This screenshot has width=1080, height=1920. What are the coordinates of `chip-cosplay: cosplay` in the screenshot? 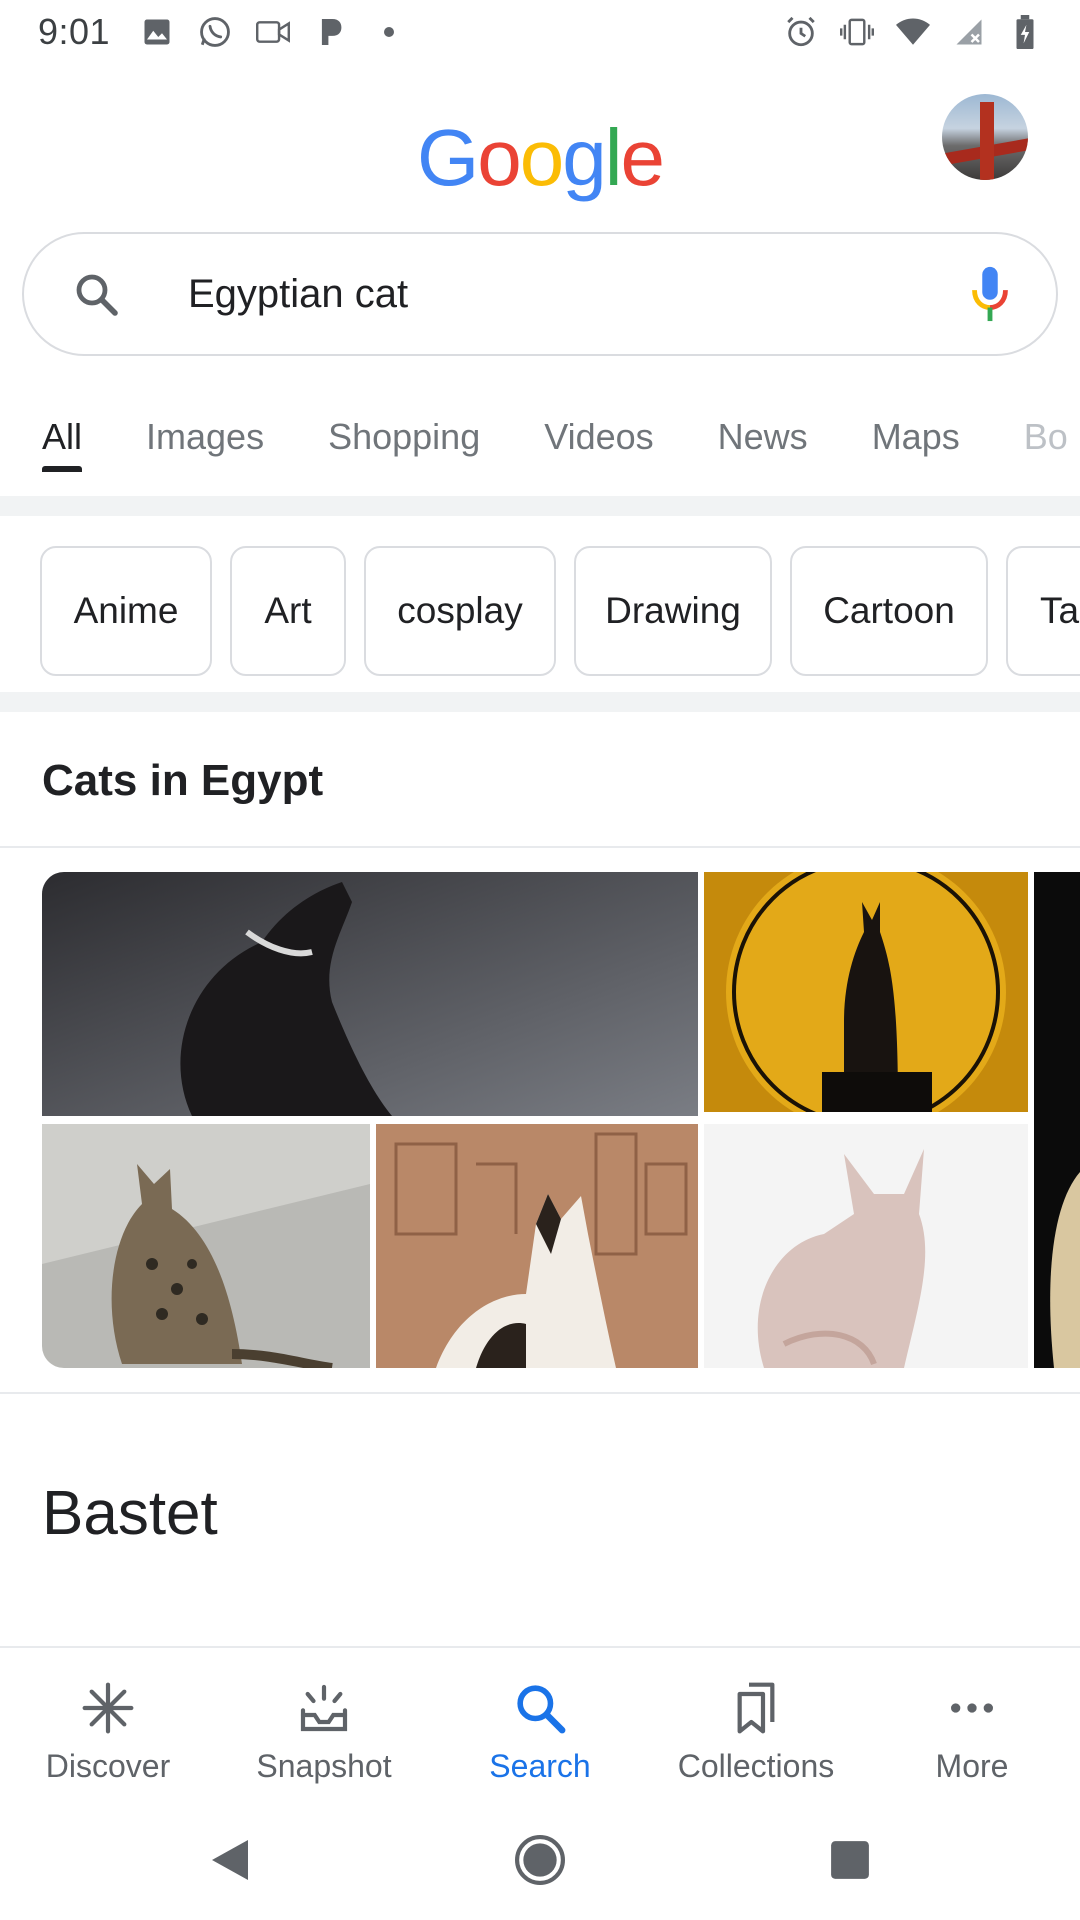 It's located at (460, 611).